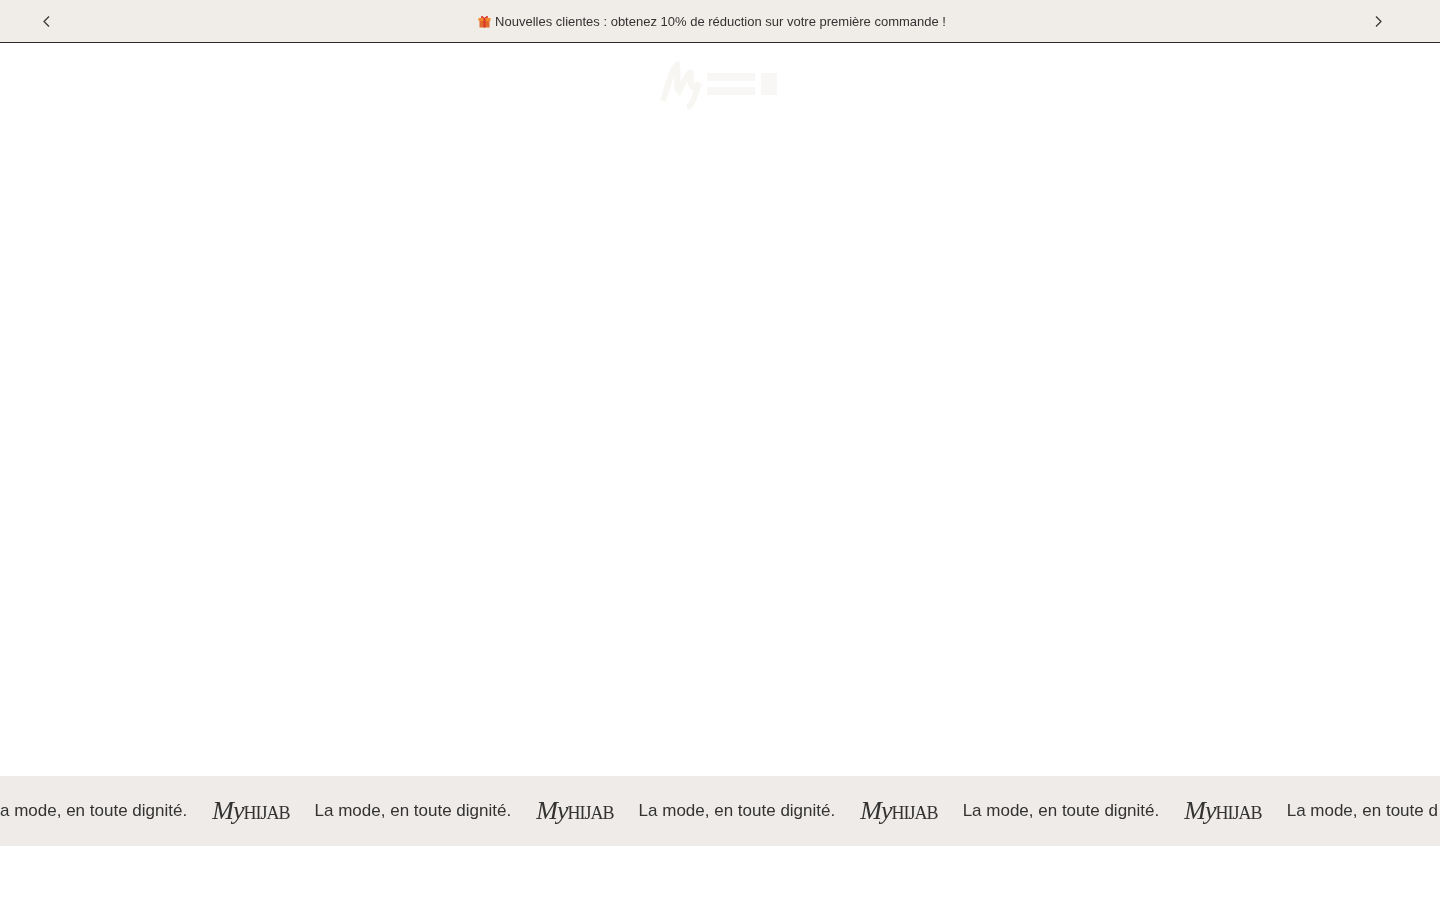 This screenshot has width=1440, height=900. What do you see at coordinates (46, 21) in the screenshot?
I see `chevron-left-icon` at bounding box center [46, 21].